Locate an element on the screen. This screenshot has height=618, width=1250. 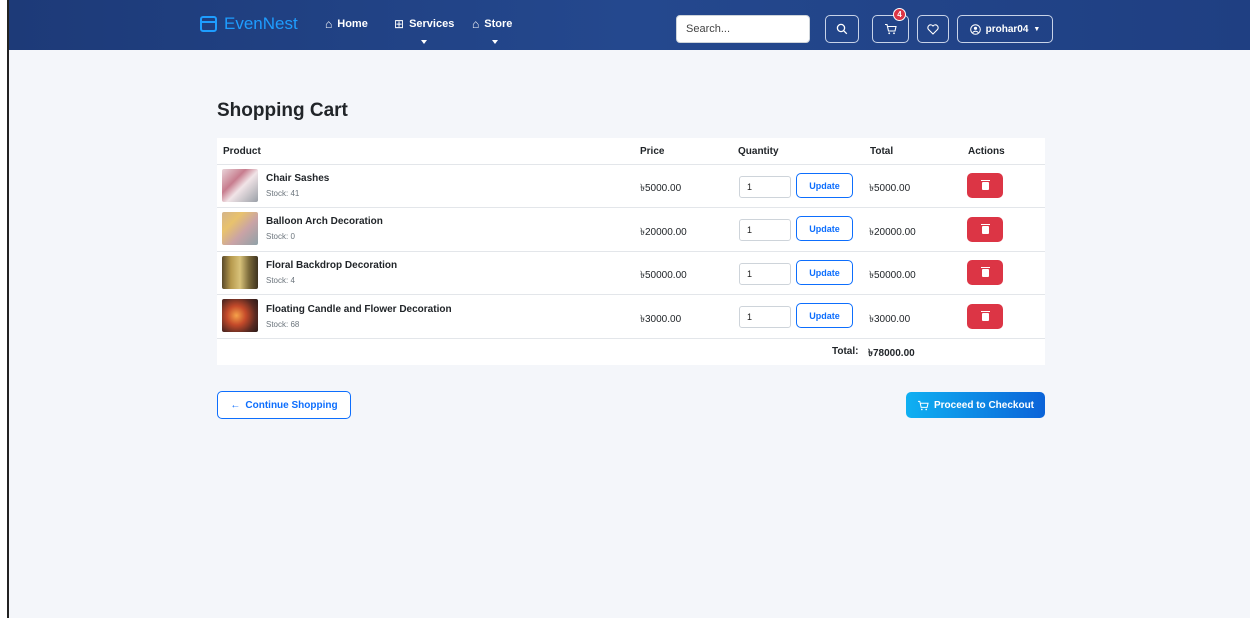
continue-shopping-button: ← Continue Shopping is located at coordinates (284, 405).